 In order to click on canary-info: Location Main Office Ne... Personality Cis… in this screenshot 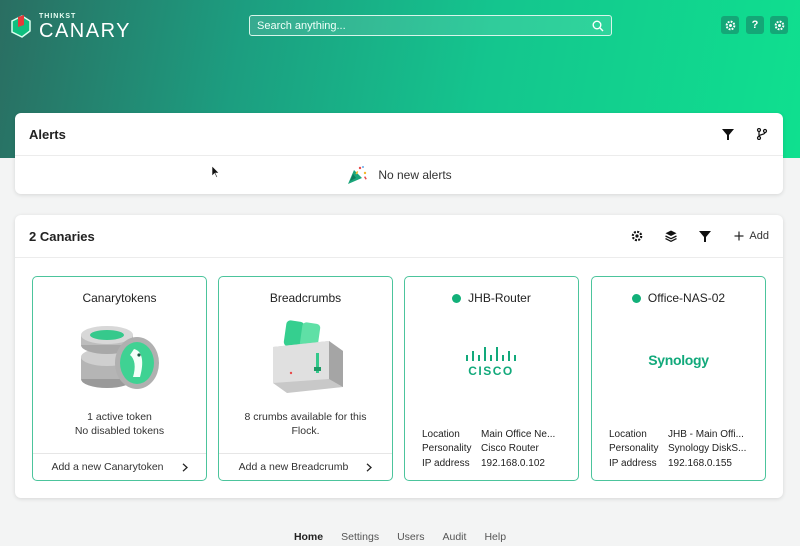, I will do `click(495, 449)`.